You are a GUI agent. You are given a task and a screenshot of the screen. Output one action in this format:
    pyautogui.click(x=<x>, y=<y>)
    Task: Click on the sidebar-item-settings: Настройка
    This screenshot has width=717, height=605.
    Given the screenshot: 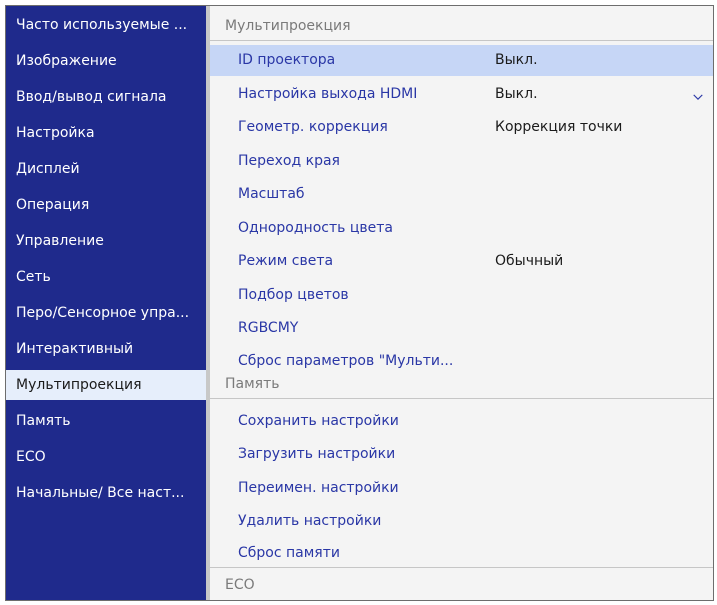 What is the action you would take?
    pyautogui.click(x=106, y=133)
    